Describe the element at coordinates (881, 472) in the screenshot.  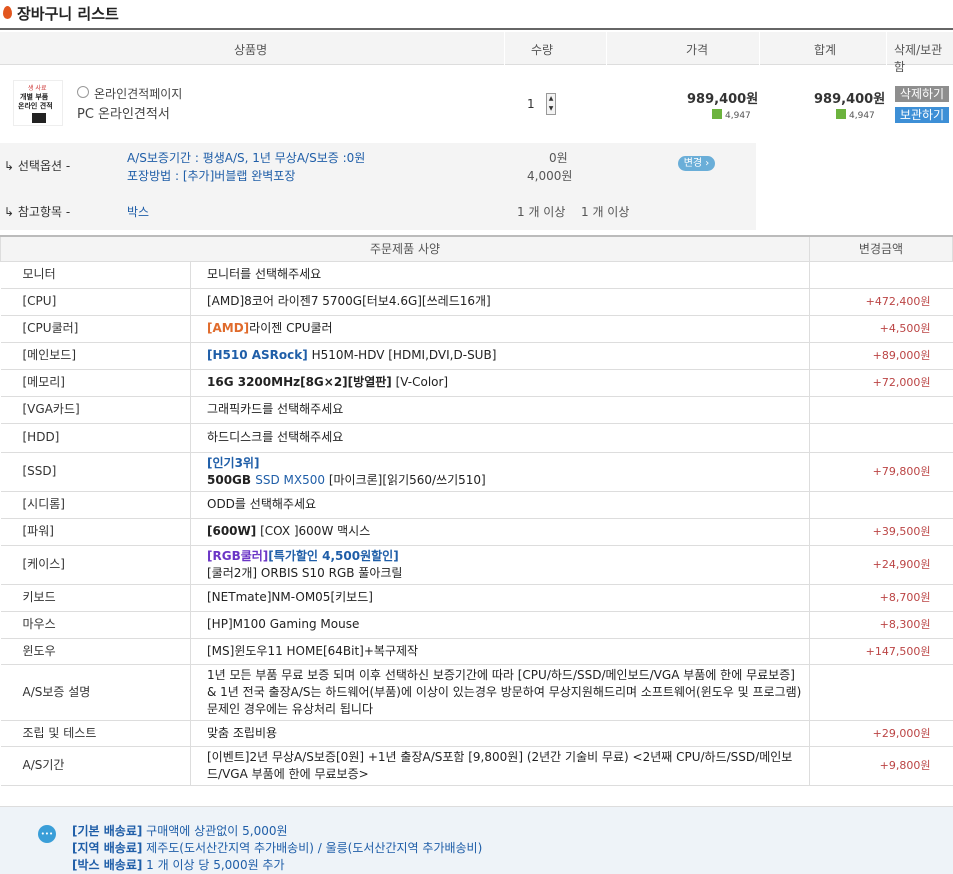
I see `spec-amount: +79,800원` at that location.